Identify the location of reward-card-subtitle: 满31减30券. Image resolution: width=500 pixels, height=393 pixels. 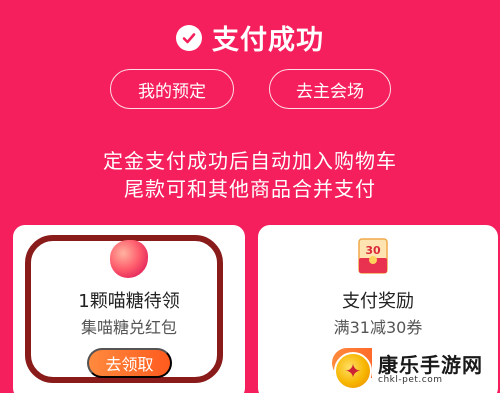
(378, 327).